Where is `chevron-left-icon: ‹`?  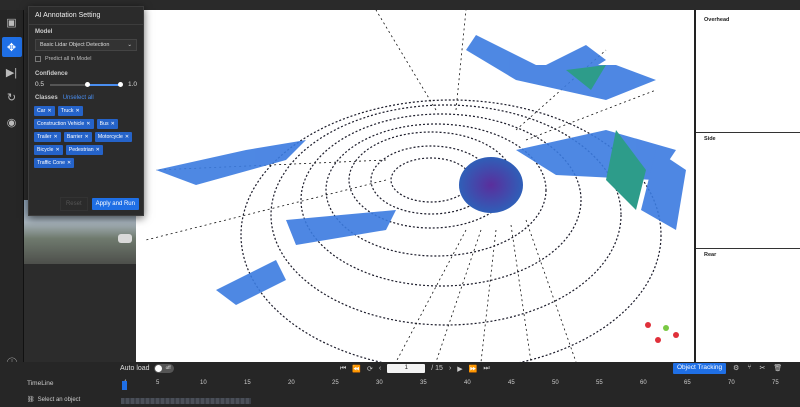
chevron-left-icon: ‹ is located at coordinates (380, 368).